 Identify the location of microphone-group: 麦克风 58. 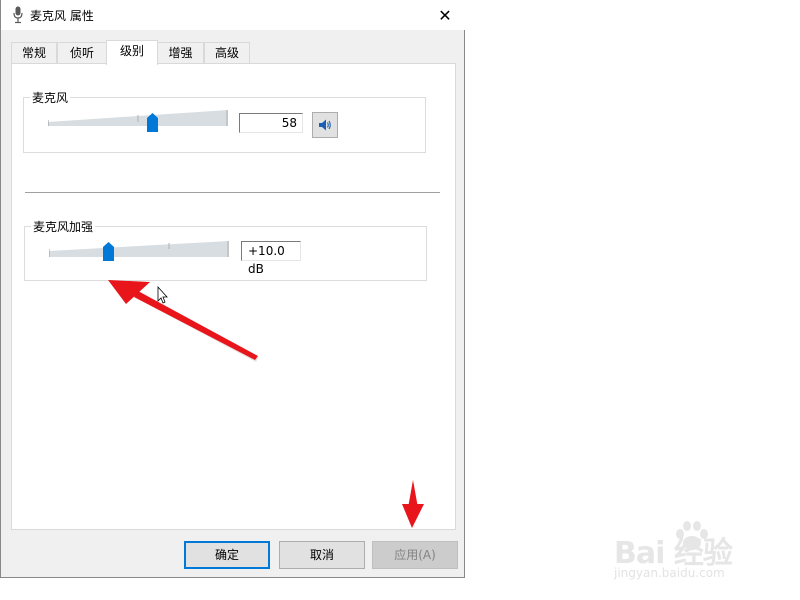
(224, 121).